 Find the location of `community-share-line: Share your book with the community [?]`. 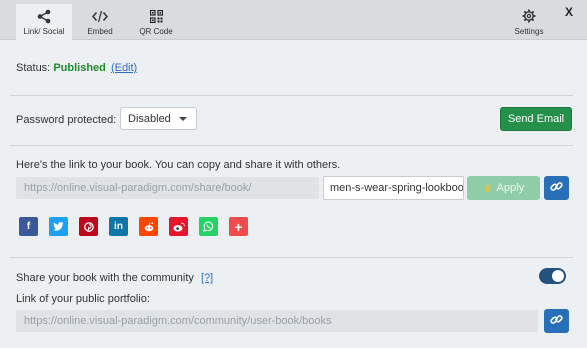

community-share-line: Share your book with the community [?] is located at coordinates (114, 278).